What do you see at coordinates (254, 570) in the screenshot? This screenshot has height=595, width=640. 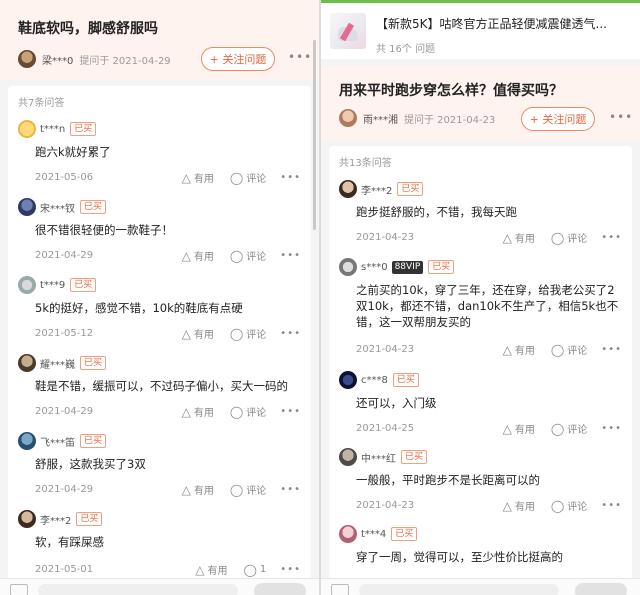 I see `comment-button: ◯ 1` at bounding box center [254, 570].